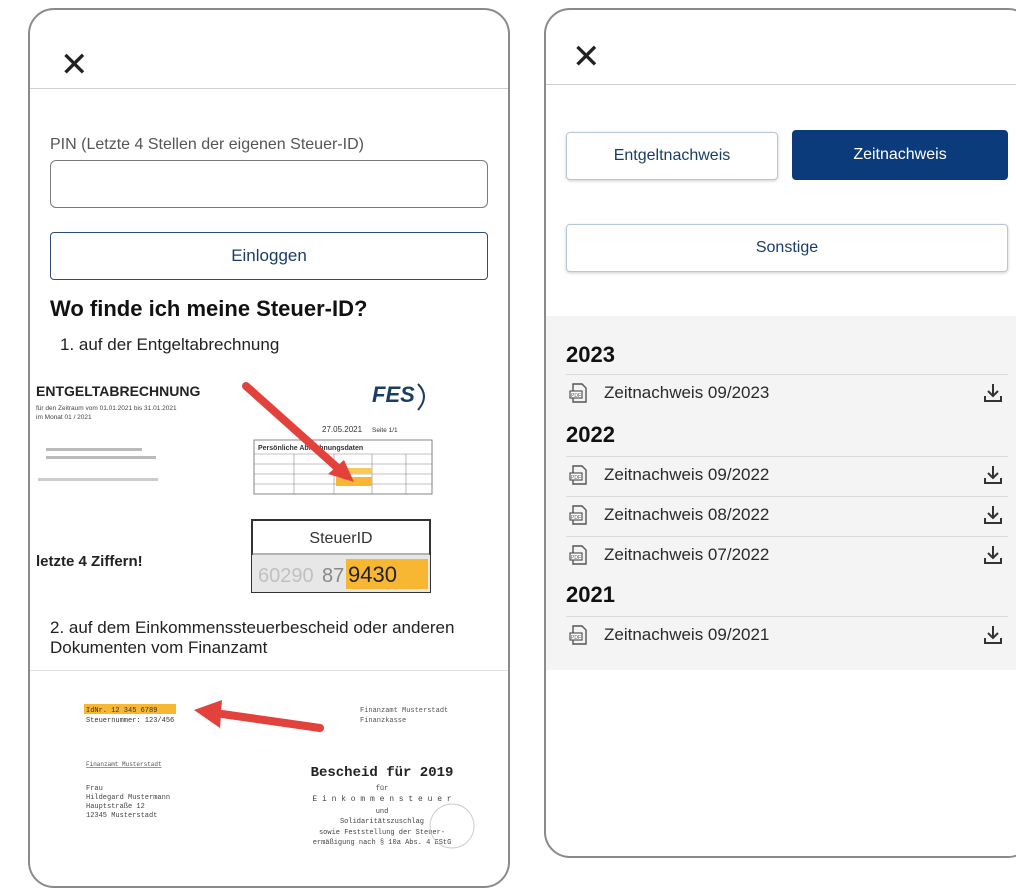 The image size is (1016, 888). Describe the element at coordinates (382, 843) in the screenshot. I see `notice-line-6: ermäßigung nach § 10a Abs. 4 EStG` at that location.